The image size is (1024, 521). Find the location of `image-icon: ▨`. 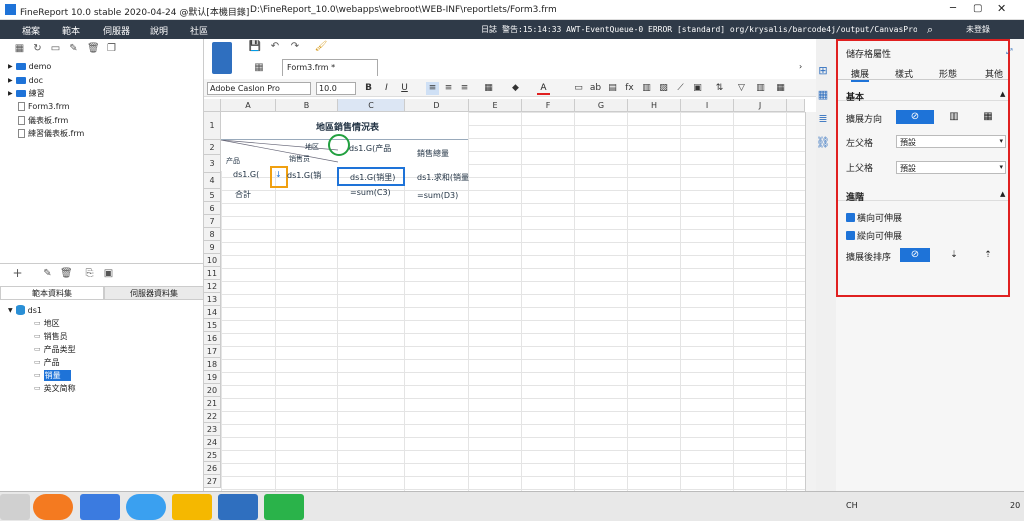

image-icon: ▨ is located at coordinates (663, 88).